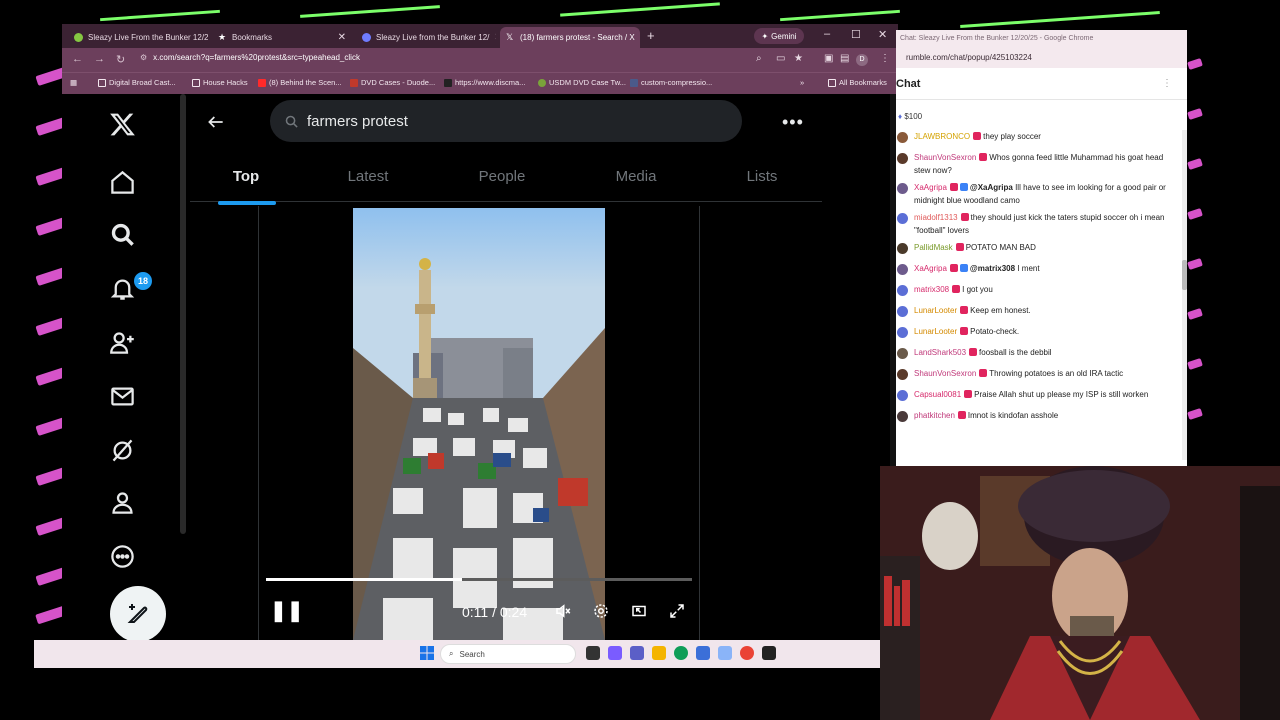 The height and width of the screenshot is (720, 1280). Describe the element at coordinates (122, 556) in the screenshot. I see `more-circle-icon` at that location.